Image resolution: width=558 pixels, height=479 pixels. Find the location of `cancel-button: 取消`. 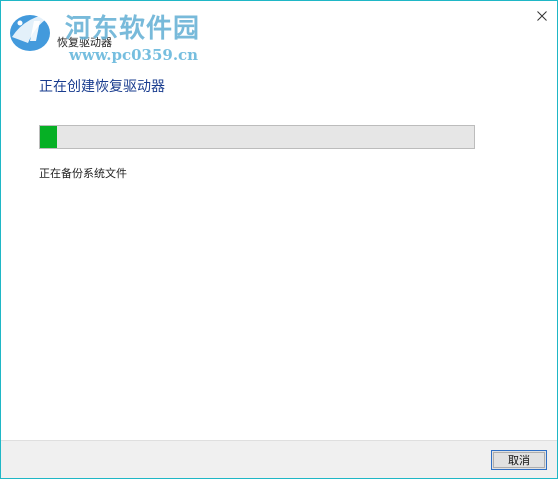

cancel-button: 取消 is located at coordinates (519, 460).